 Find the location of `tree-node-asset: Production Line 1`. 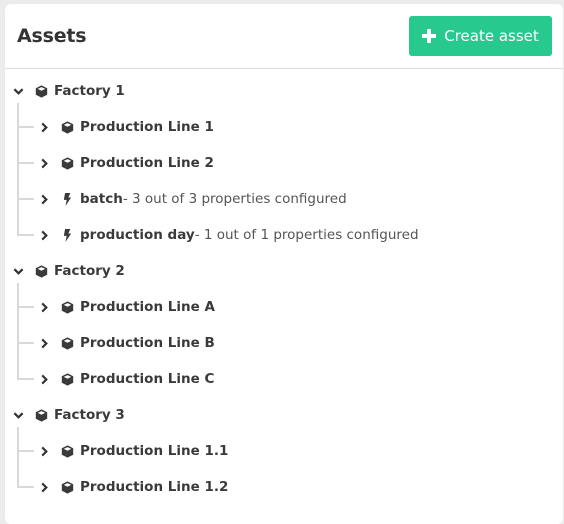

tree-node-asset: Production Line 1 is located at coordinates (125, 127).